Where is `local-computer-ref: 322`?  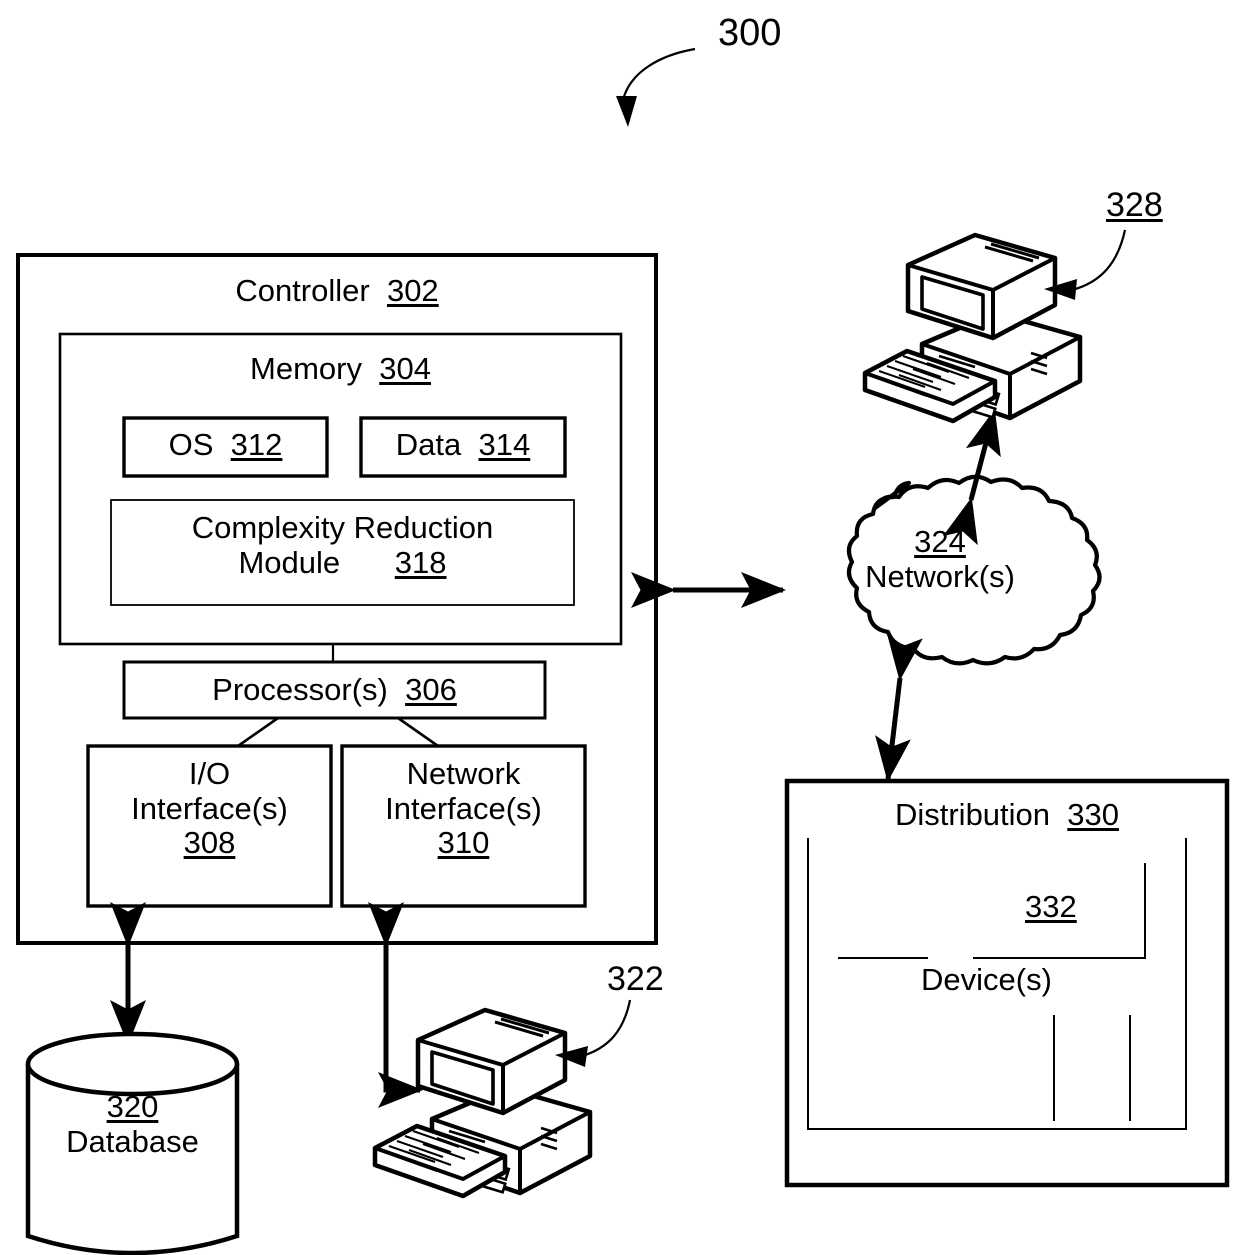 local-computer-ref: 322 is located at coordinates (635, 979).